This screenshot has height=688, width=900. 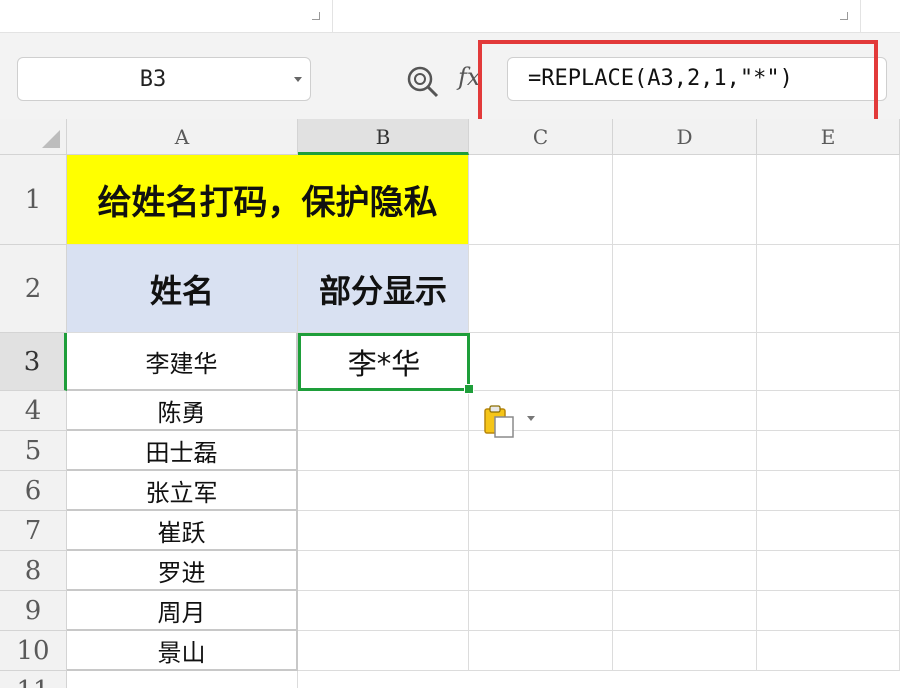 What do you see at coordinates (450, 76) in the screenshot?
I see `formula-bar: B3 fx =REPLACE(A3,2,1,"*")` at bounding box center [450, 76].